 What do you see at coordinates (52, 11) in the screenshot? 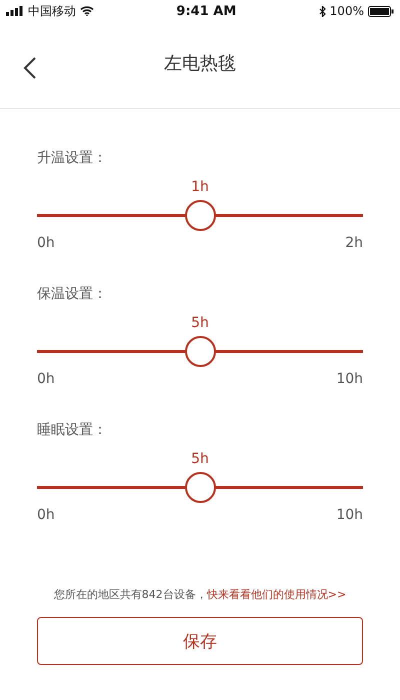
I see `carrier-name: 中国移动` at bounding box center [52, 11].